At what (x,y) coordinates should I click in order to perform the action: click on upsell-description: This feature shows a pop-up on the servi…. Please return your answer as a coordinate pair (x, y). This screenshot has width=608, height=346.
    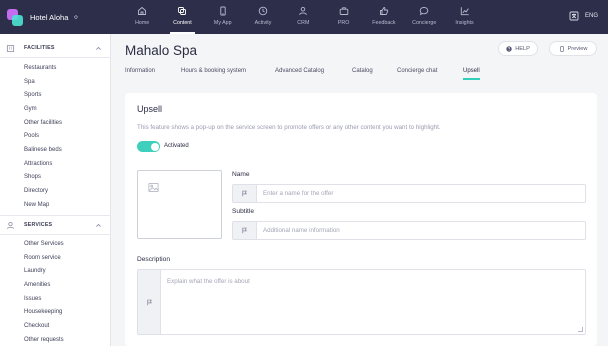
    Looking at the image, I should click on (289, 127).